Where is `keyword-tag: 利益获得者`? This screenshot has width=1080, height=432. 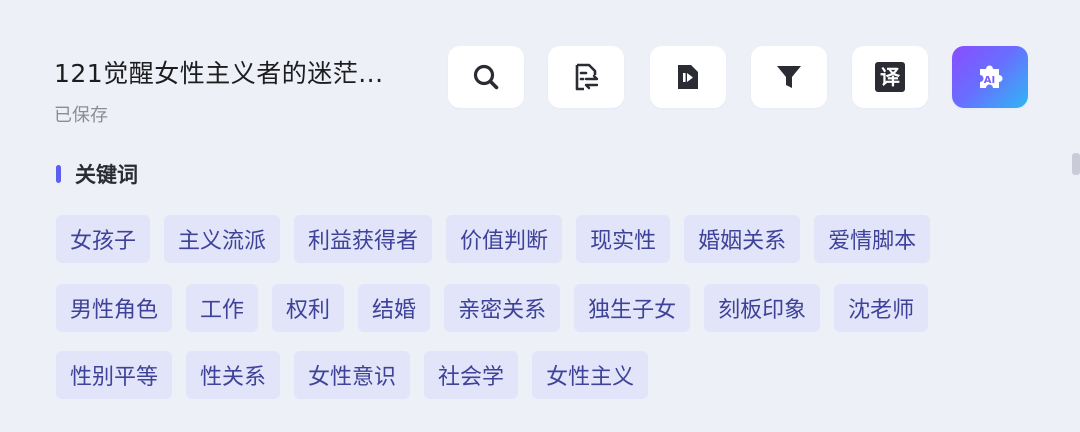
keyword-tag: 利益获得者 is located at coordinates (363, 239).